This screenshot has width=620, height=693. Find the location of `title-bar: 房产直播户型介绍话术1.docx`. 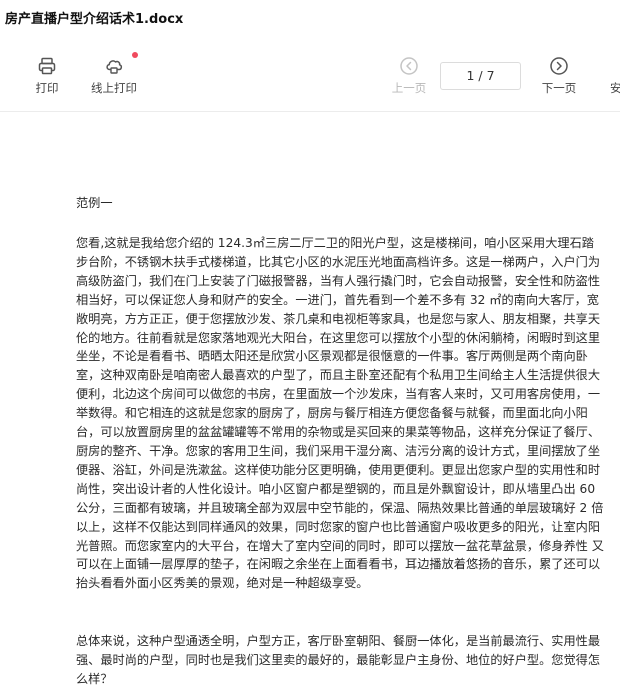

title-bar: 房产直播户型介绍话术1.docx is located at coordinates (310, 19).